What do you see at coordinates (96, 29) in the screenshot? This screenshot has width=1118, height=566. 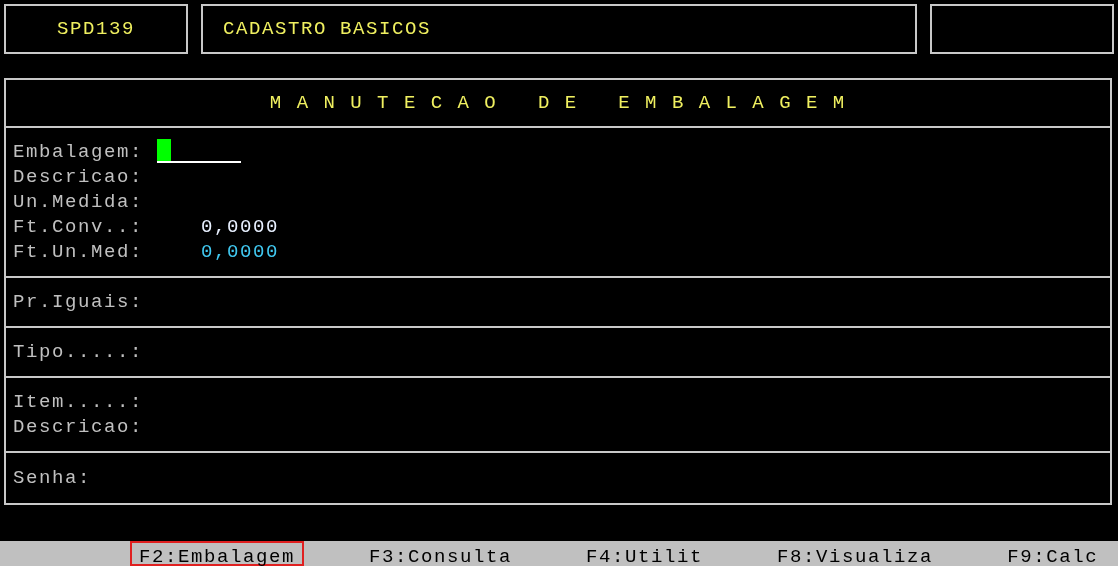 I see `program-code-box: SPD139` at bounding box center [96, 29].